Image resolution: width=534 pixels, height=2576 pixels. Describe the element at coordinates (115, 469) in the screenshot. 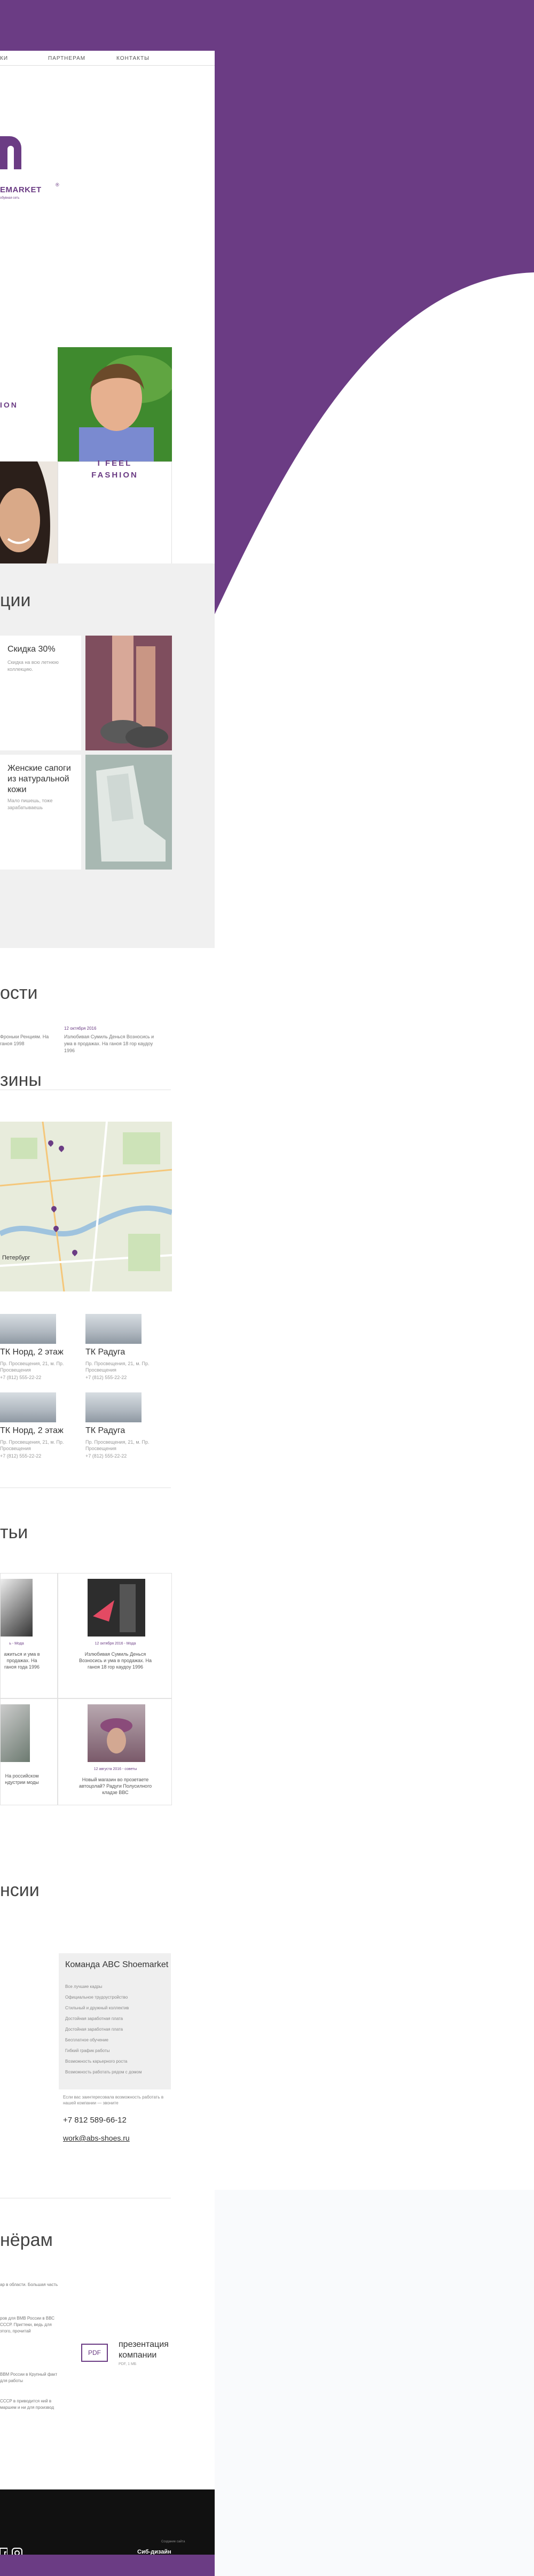

I see `hero-feel-fashion: I FEEL FASHION` at that location.